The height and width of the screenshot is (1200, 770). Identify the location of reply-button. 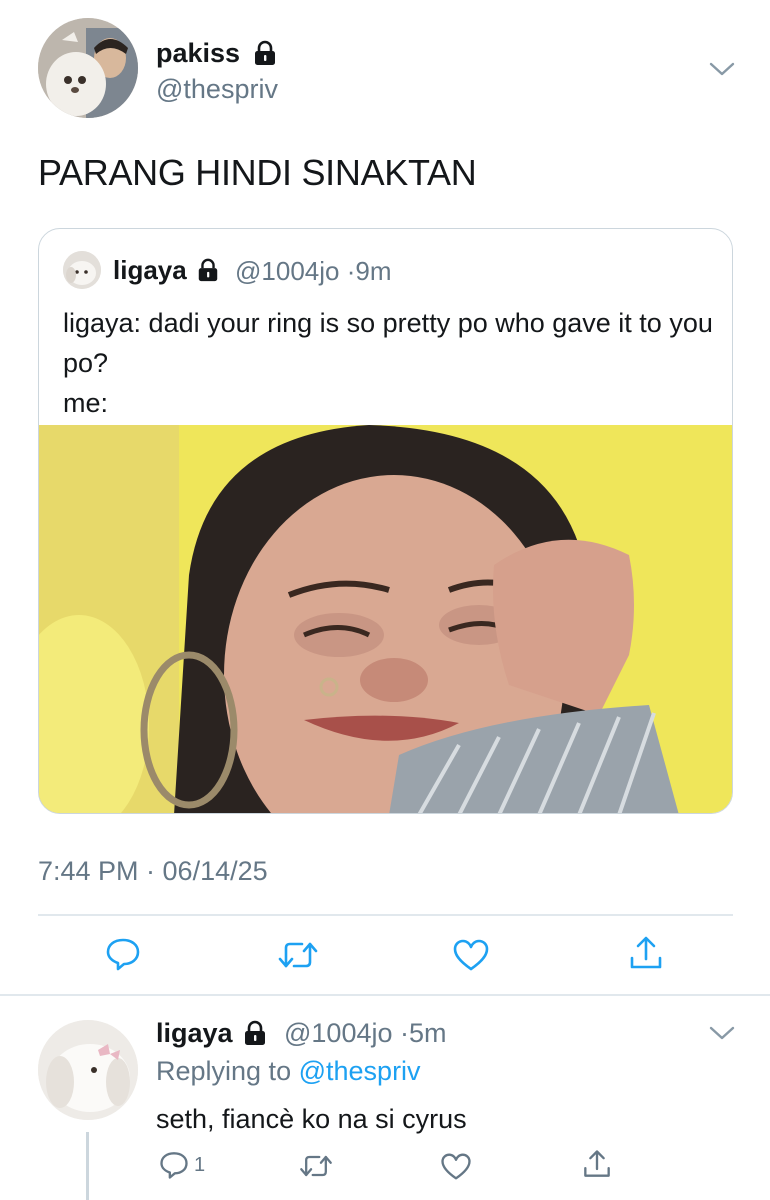
(123, 954).